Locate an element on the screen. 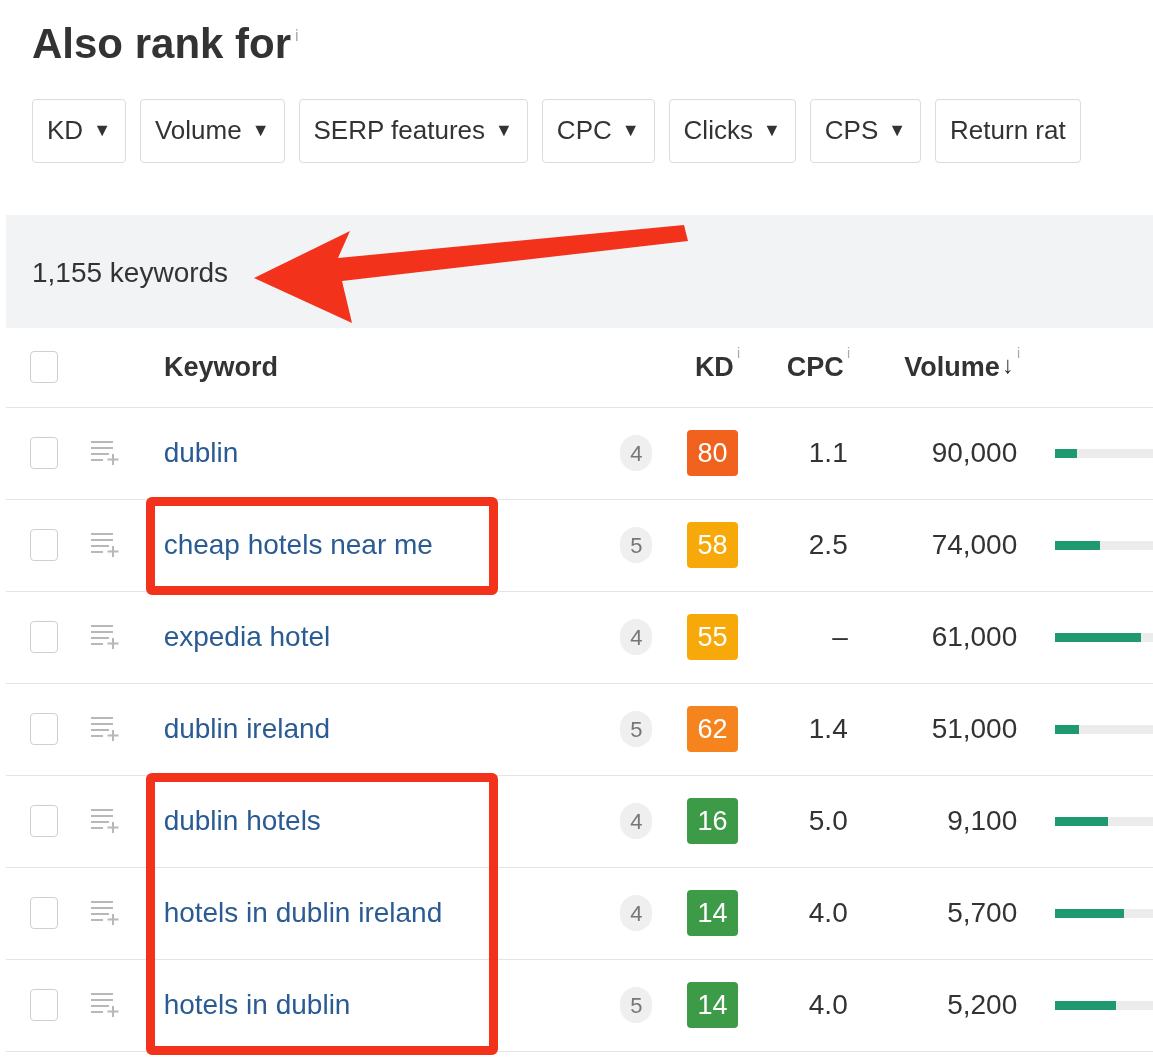 This screenshot has height=1059, width=1153. filter-dropdown: Volume ▼ is located at coordinates (212, 130).